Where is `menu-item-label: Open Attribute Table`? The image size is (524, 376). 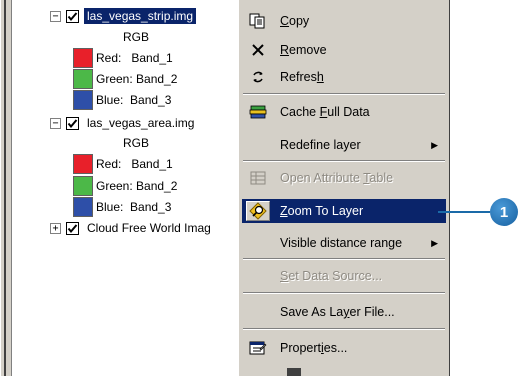 menu-item-label: Open Attribute Table is located at coordinates (337, 178).